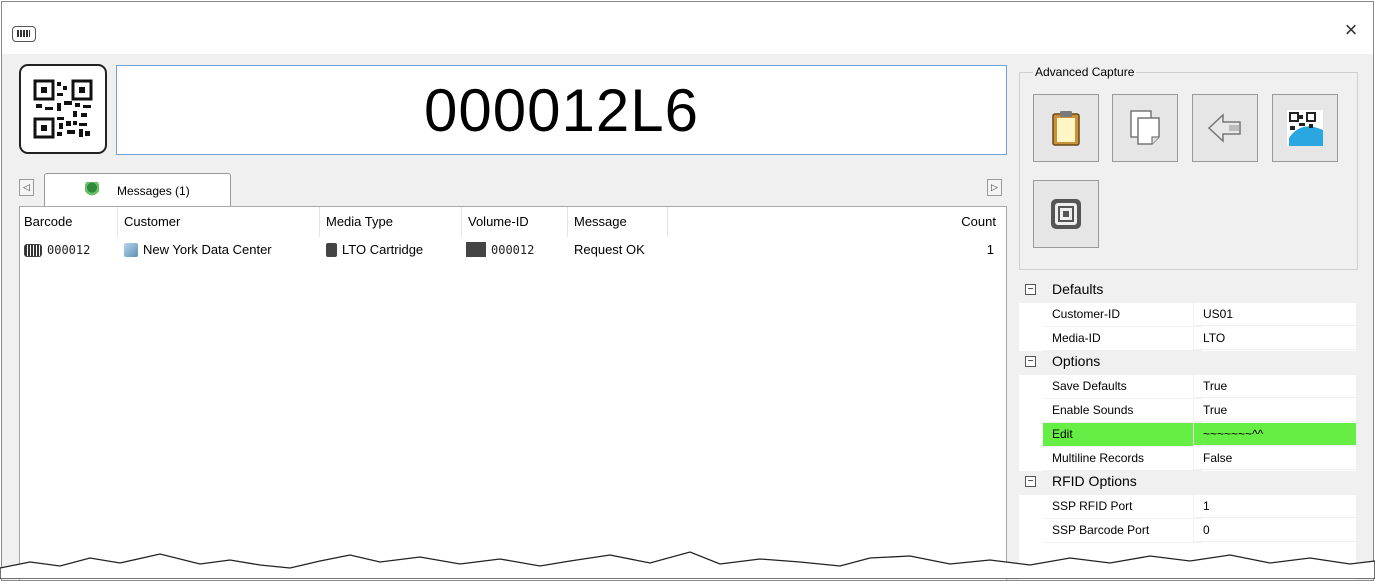 This screenshot has height=581, width=1375. What do you see at coordinates (24, 34) in the screenshot?
I see `barcode-scanner-icon` at bounding box center [24, 34].